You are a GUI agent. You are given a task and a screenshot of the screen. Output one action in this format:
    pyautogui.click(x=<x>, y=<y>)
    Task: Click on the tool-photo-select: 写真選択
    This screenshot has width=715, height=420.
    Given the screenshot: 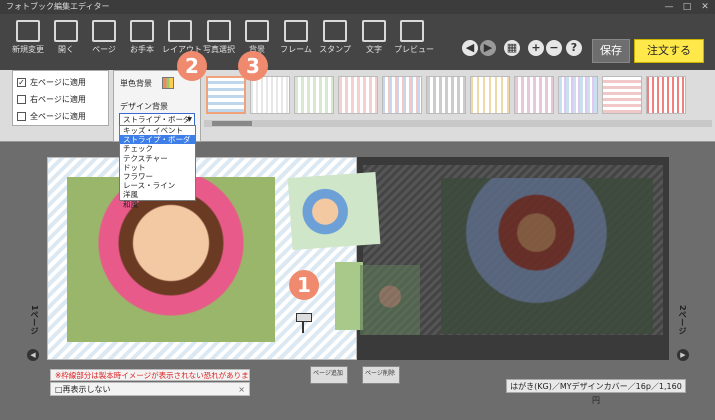 What is the action you would take?
    pyautogui.click(x=219, y=37)
    